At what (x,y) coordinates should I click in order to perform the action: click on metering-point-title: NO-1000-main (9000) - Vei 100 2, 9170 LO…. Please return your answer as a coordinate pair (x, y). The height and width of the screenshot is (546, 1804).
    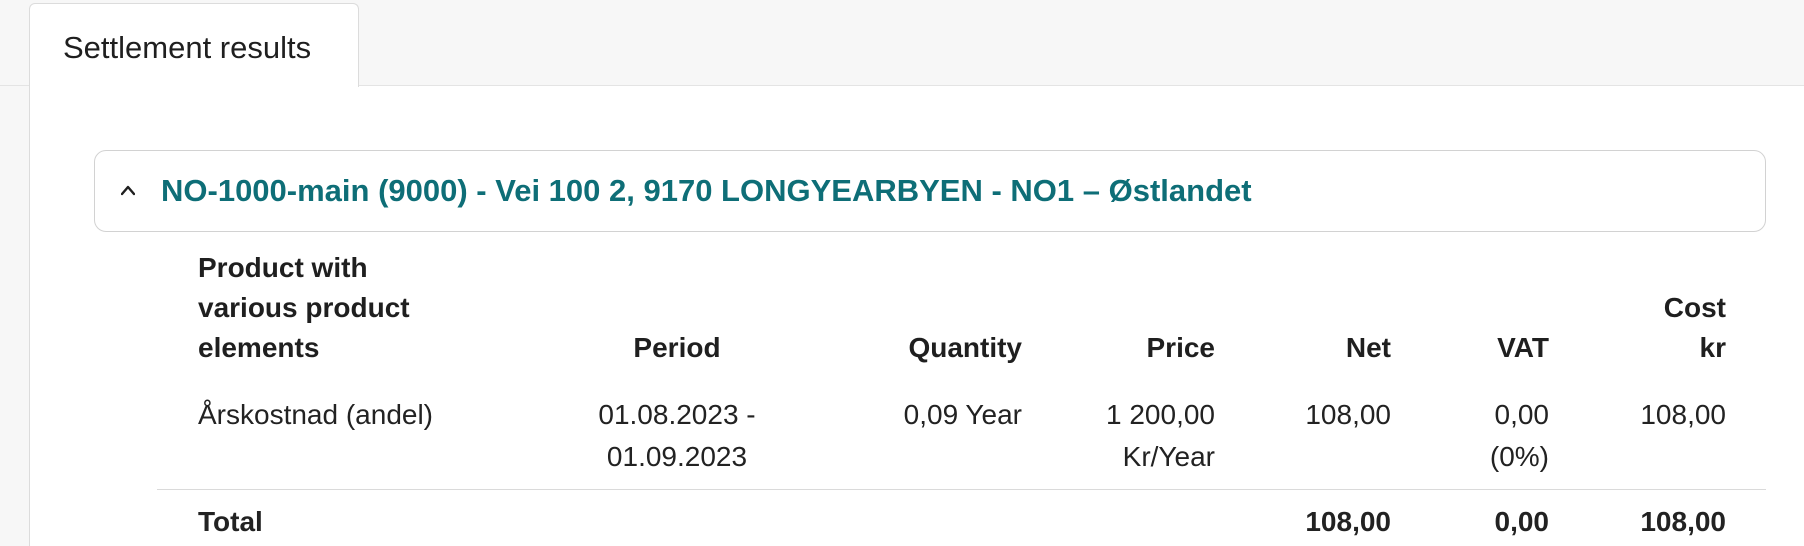
    Looking at the image, I should click on (706, 190).